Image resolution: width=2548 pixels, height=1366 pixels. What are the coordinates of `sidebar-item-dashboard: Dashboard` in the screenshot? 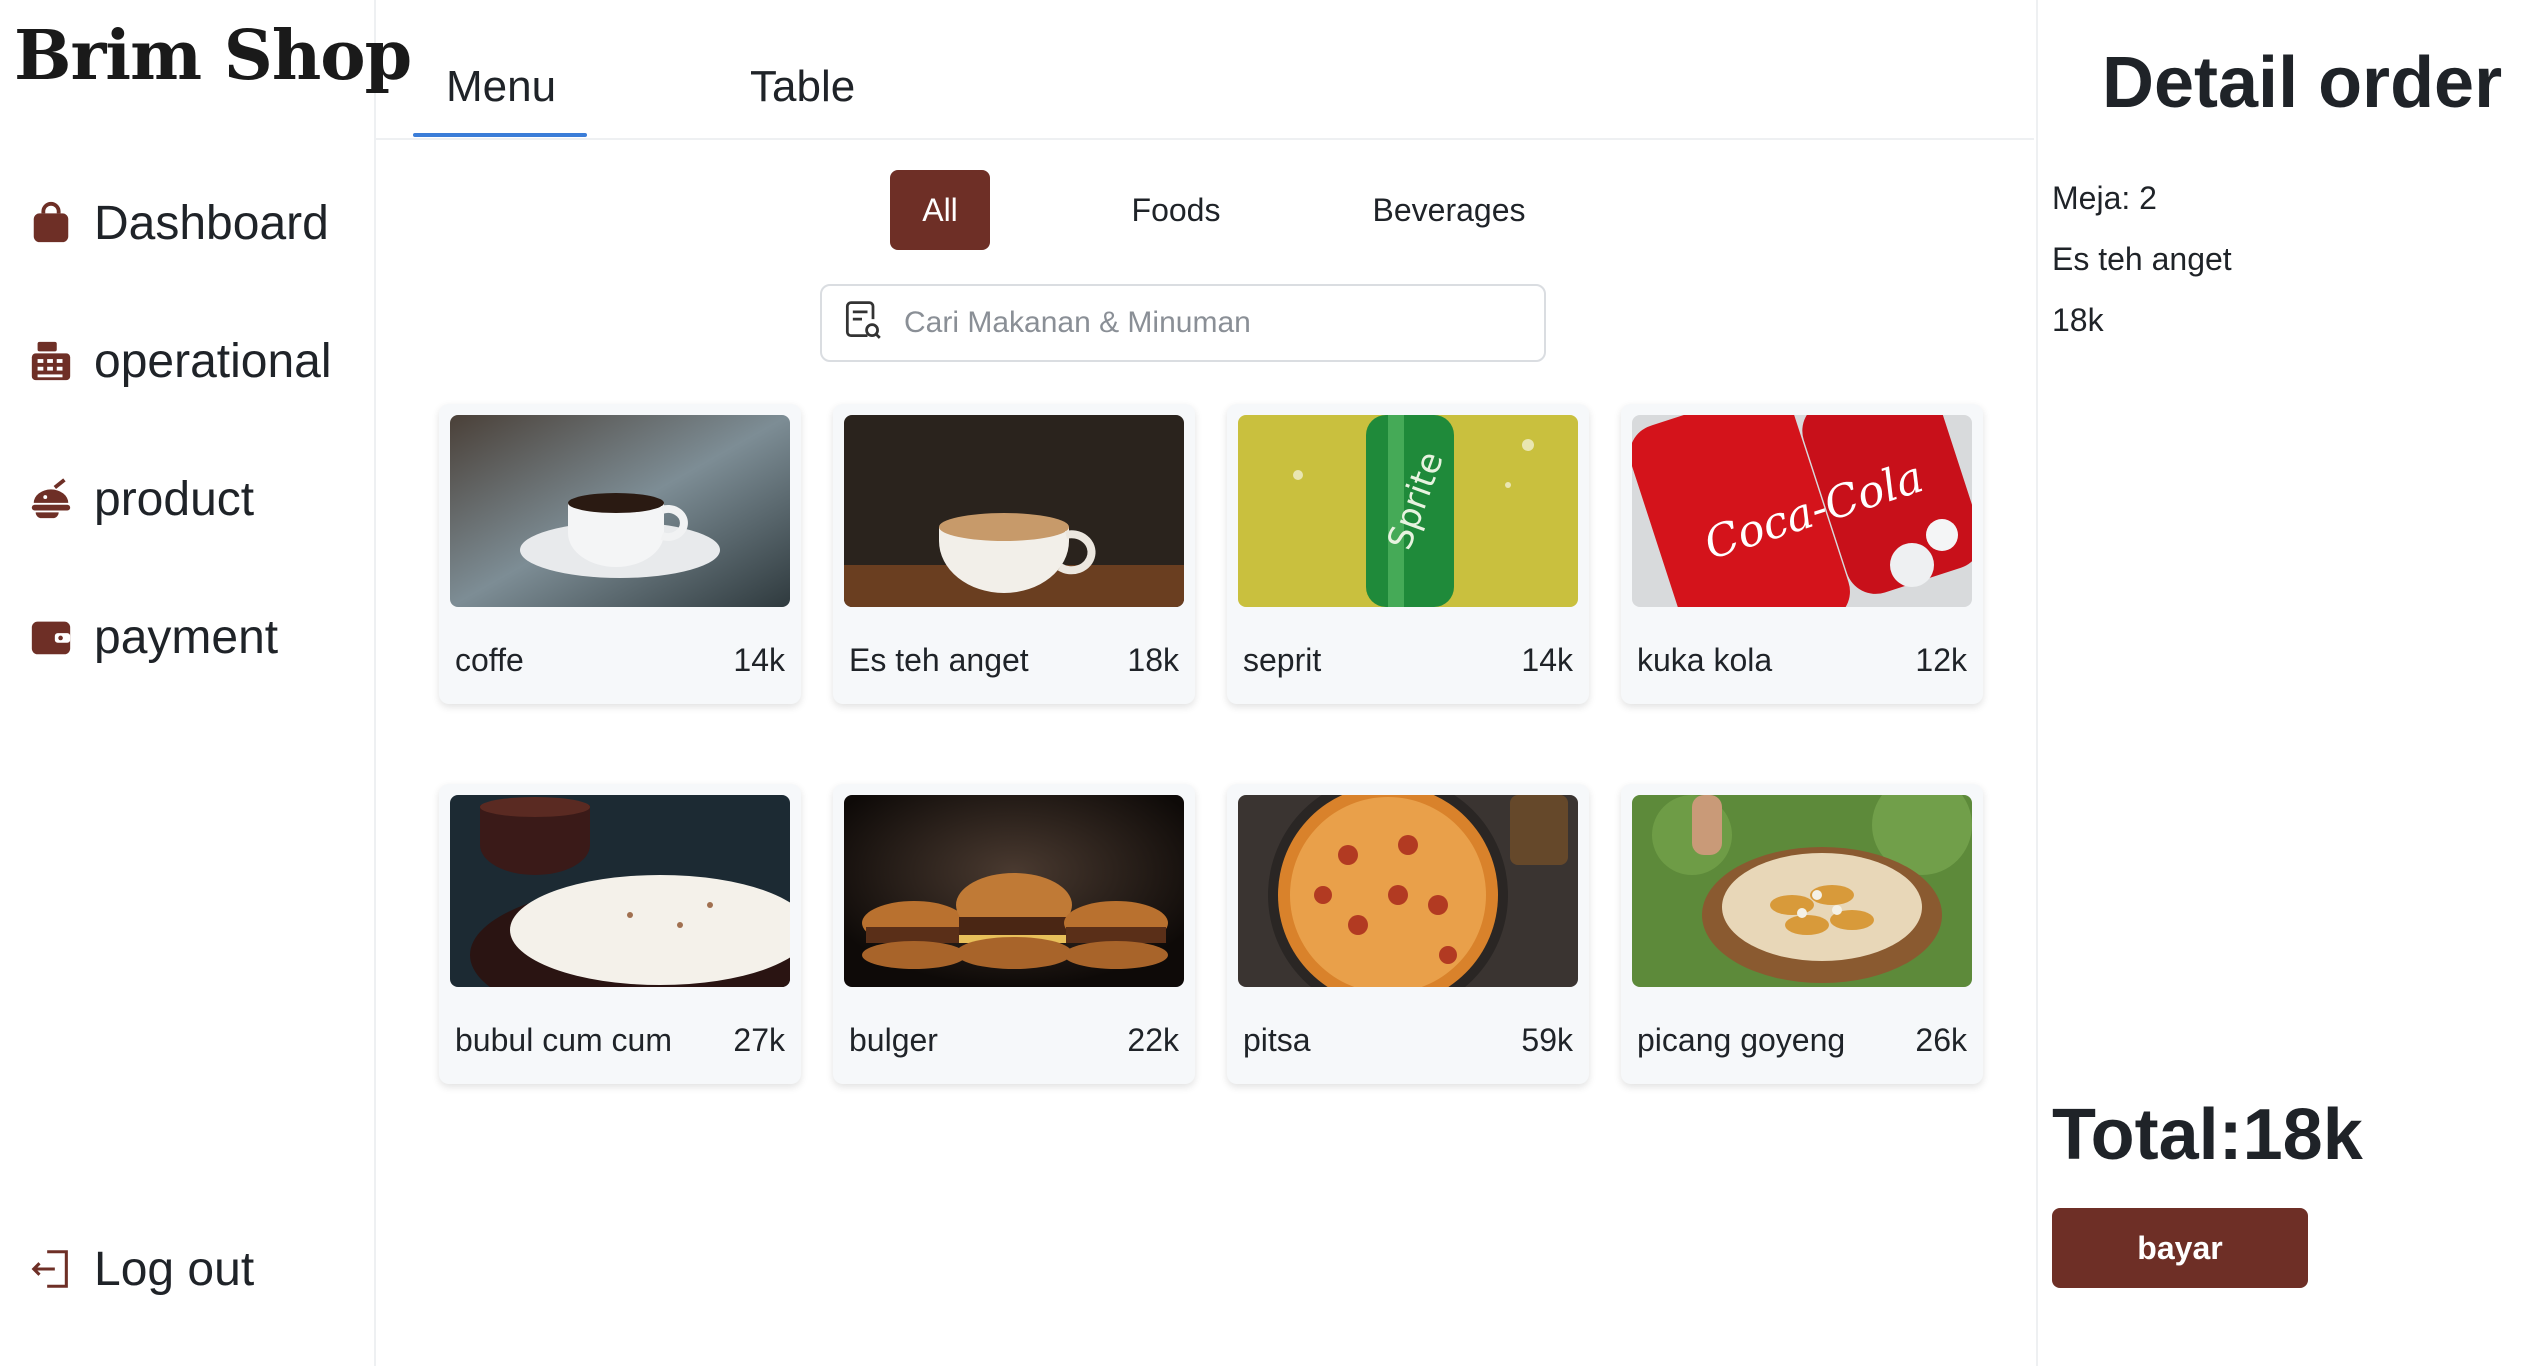 It's located at (191, 223).